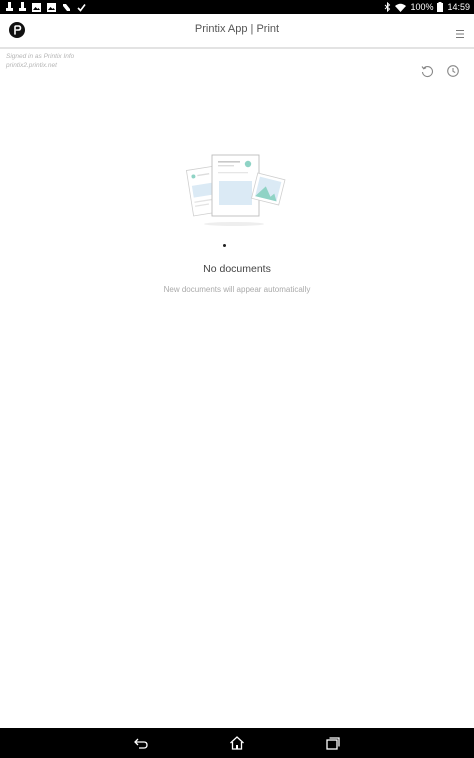  What do you see at coordinates (237, 192) in the screenshot?
I see `empty-documents-illustration` at bounding box center [237, 192].